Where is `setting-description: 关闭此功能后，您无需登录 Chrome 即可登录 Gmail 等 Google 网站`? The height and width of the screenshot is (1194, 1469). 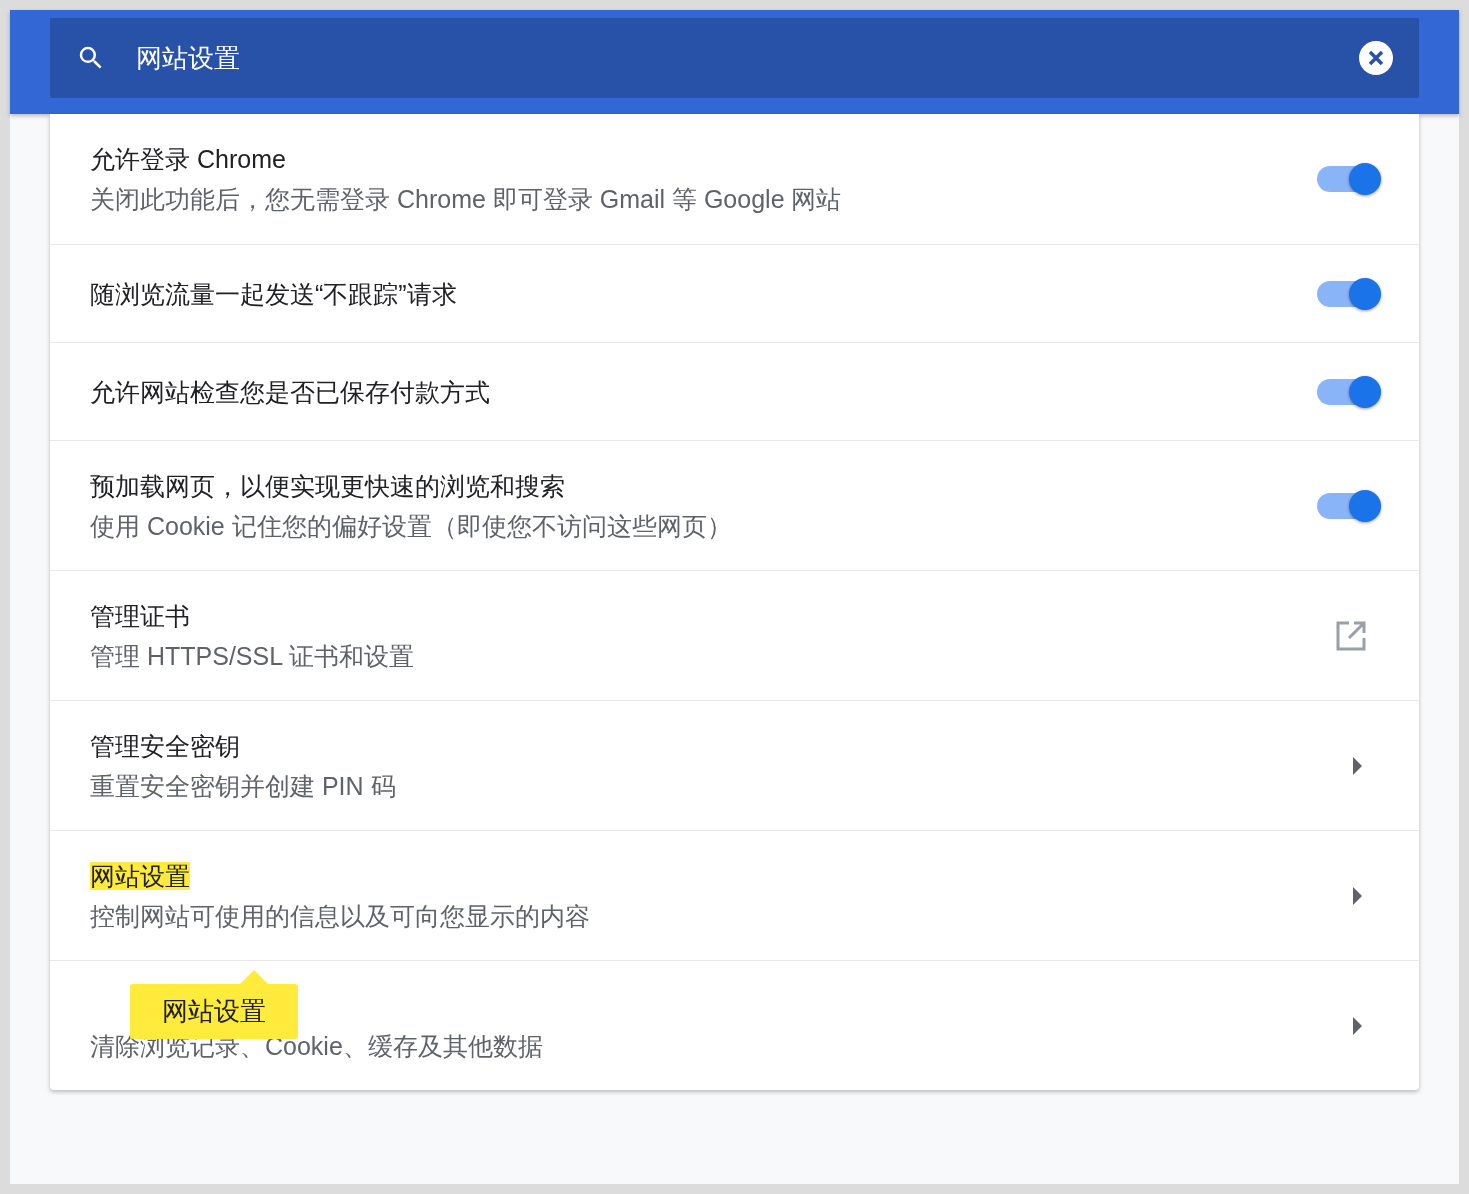
setting-description: 关闭此功能后，您无需登录 Chrome 即可登录 Gmail 等 Google 网站 is located at coordinates (466, 199).